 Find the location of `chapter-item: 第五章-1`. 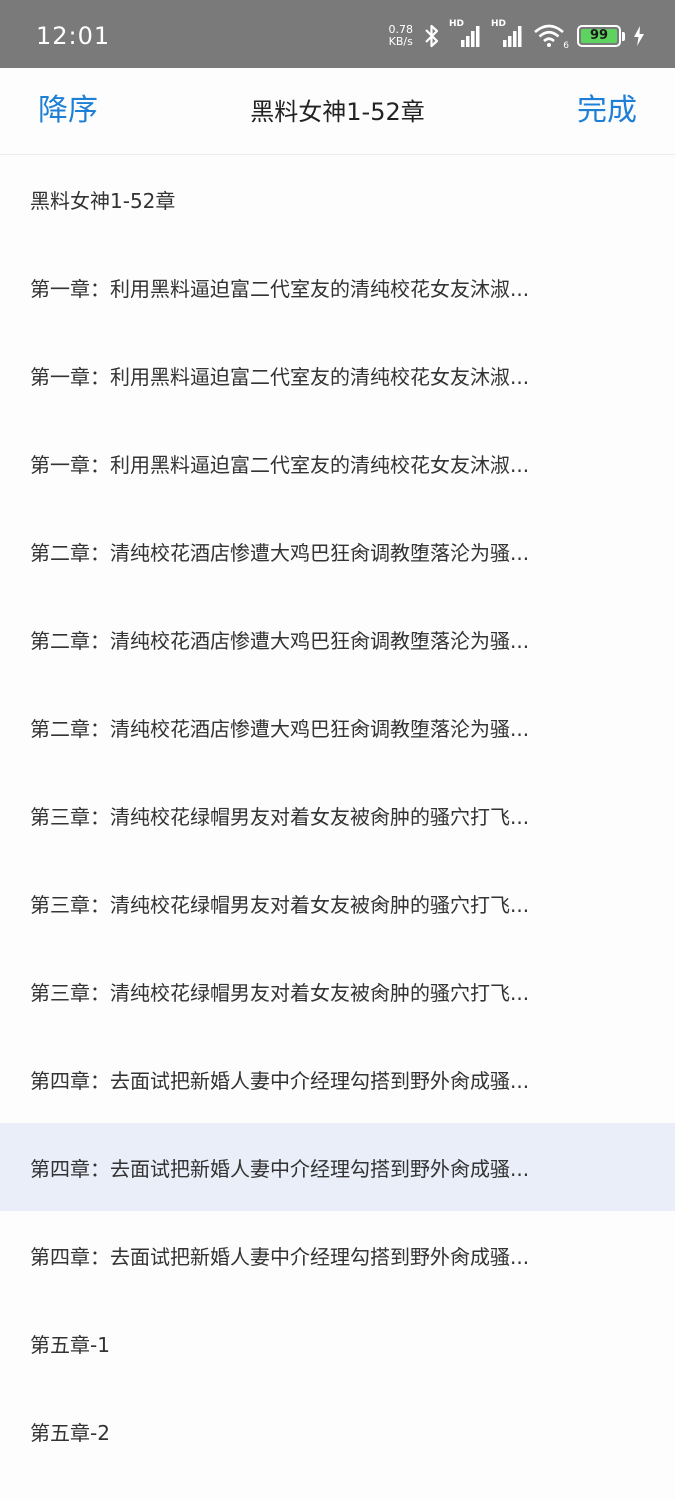

chapter-item: 第五章-1 is located at coordinates (337, 1343).